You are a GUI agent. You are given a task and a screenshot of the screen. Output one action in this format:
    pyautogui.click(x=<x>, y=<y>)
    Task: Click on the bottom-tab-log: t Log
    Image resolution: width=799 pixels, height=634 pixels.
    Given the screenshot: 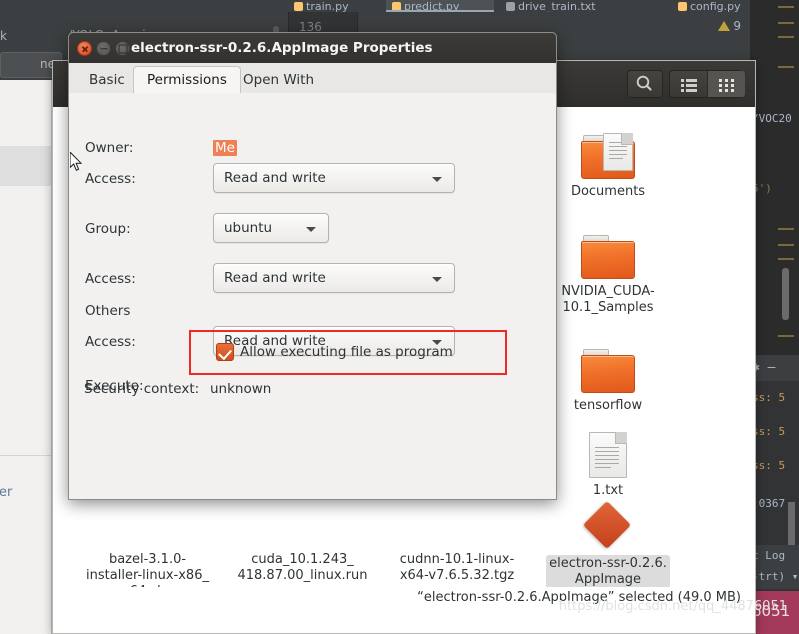 What is the action you would take?
    pyautogui.click(x=768, y=555)
    